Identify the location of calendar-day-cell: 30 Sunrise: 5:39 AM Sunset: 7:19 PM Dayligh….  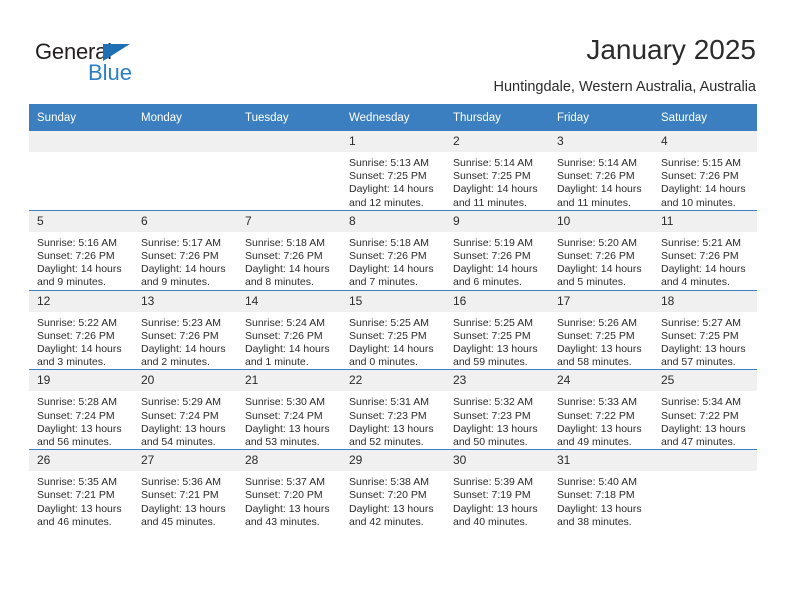
(497, 489).